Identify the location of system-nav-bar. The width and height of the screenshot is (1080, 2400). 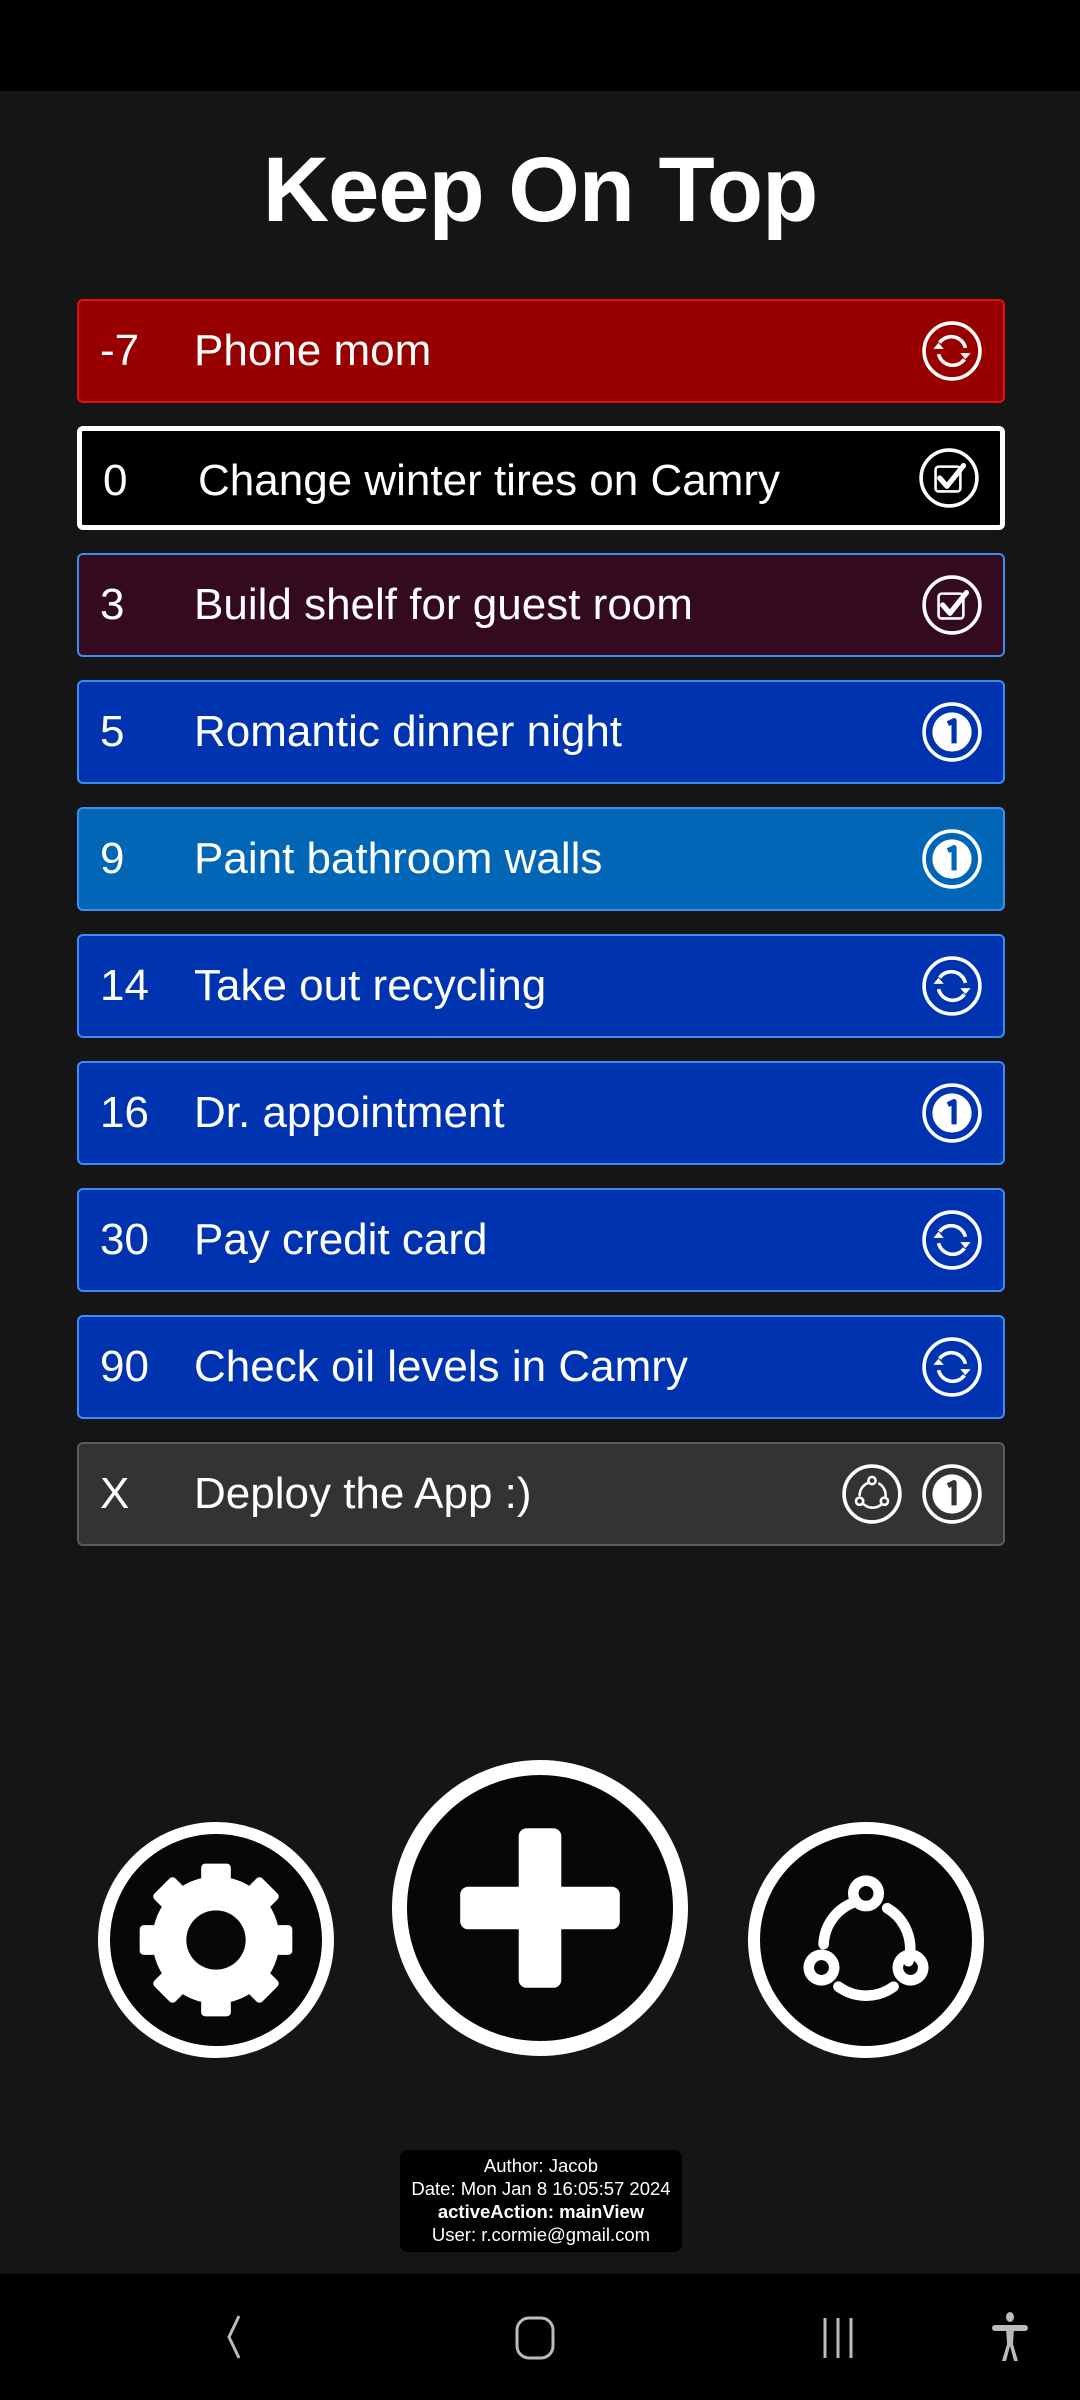
(540, 2337).